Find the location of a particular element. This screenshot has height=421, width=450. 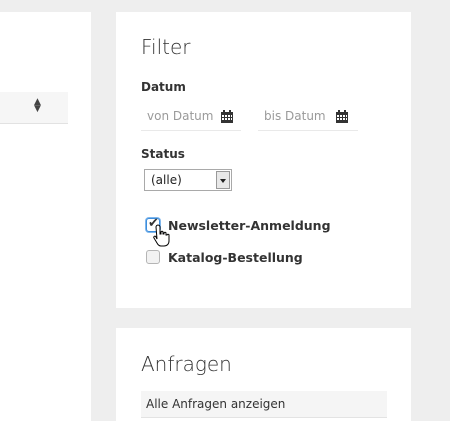

anfragen-card: Anfragen Alle Anfragen anzeigen is located at coordinates (263, 374).